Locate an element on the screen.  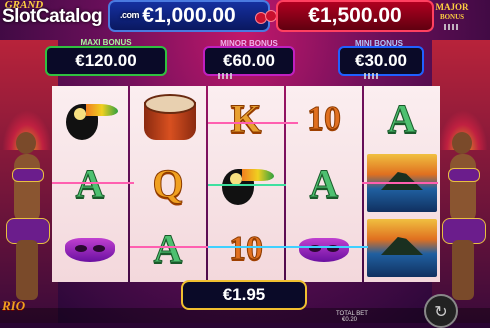
mini-bonus-value: €30.00 is located at coordinates (381, 61).